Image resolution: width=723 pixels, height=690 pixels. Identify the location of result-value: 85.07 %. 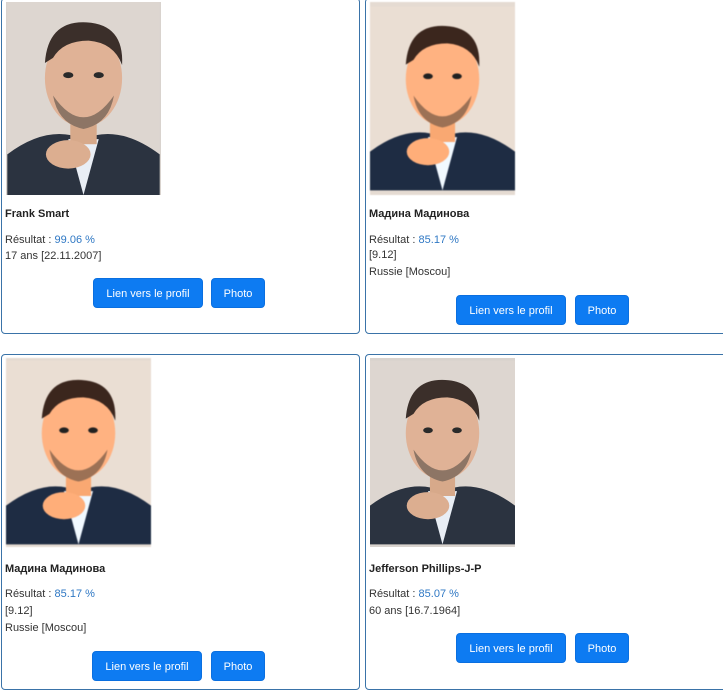
(438, 594).